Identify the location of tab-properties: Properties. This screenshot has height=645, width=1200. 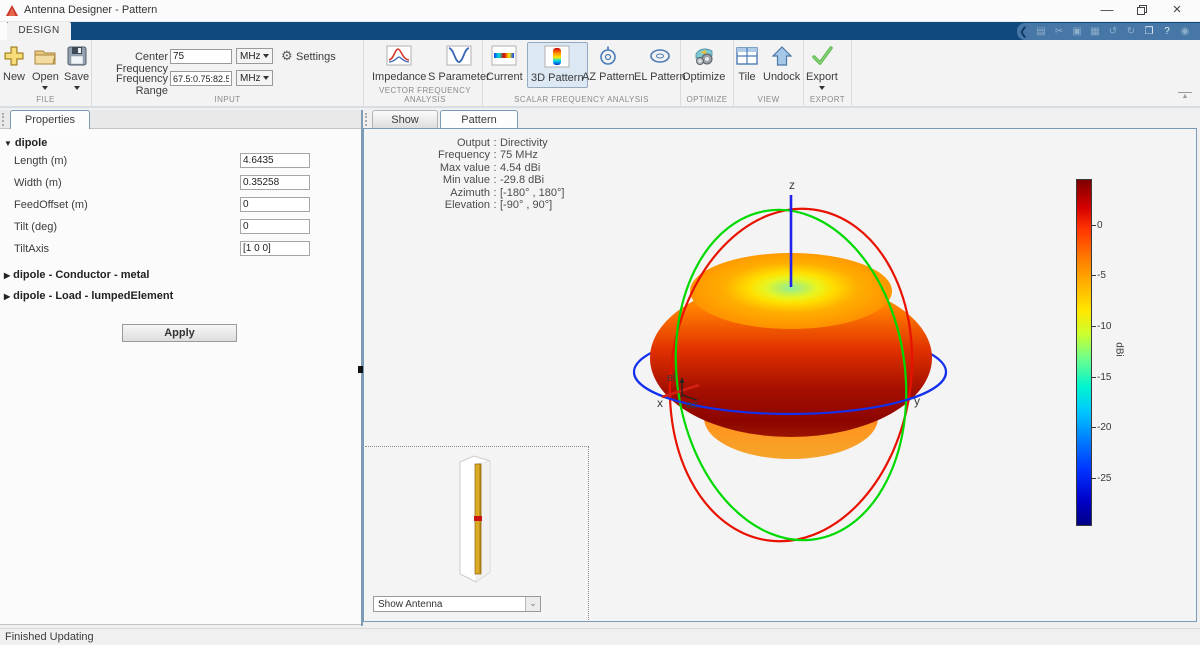
(50, 119).